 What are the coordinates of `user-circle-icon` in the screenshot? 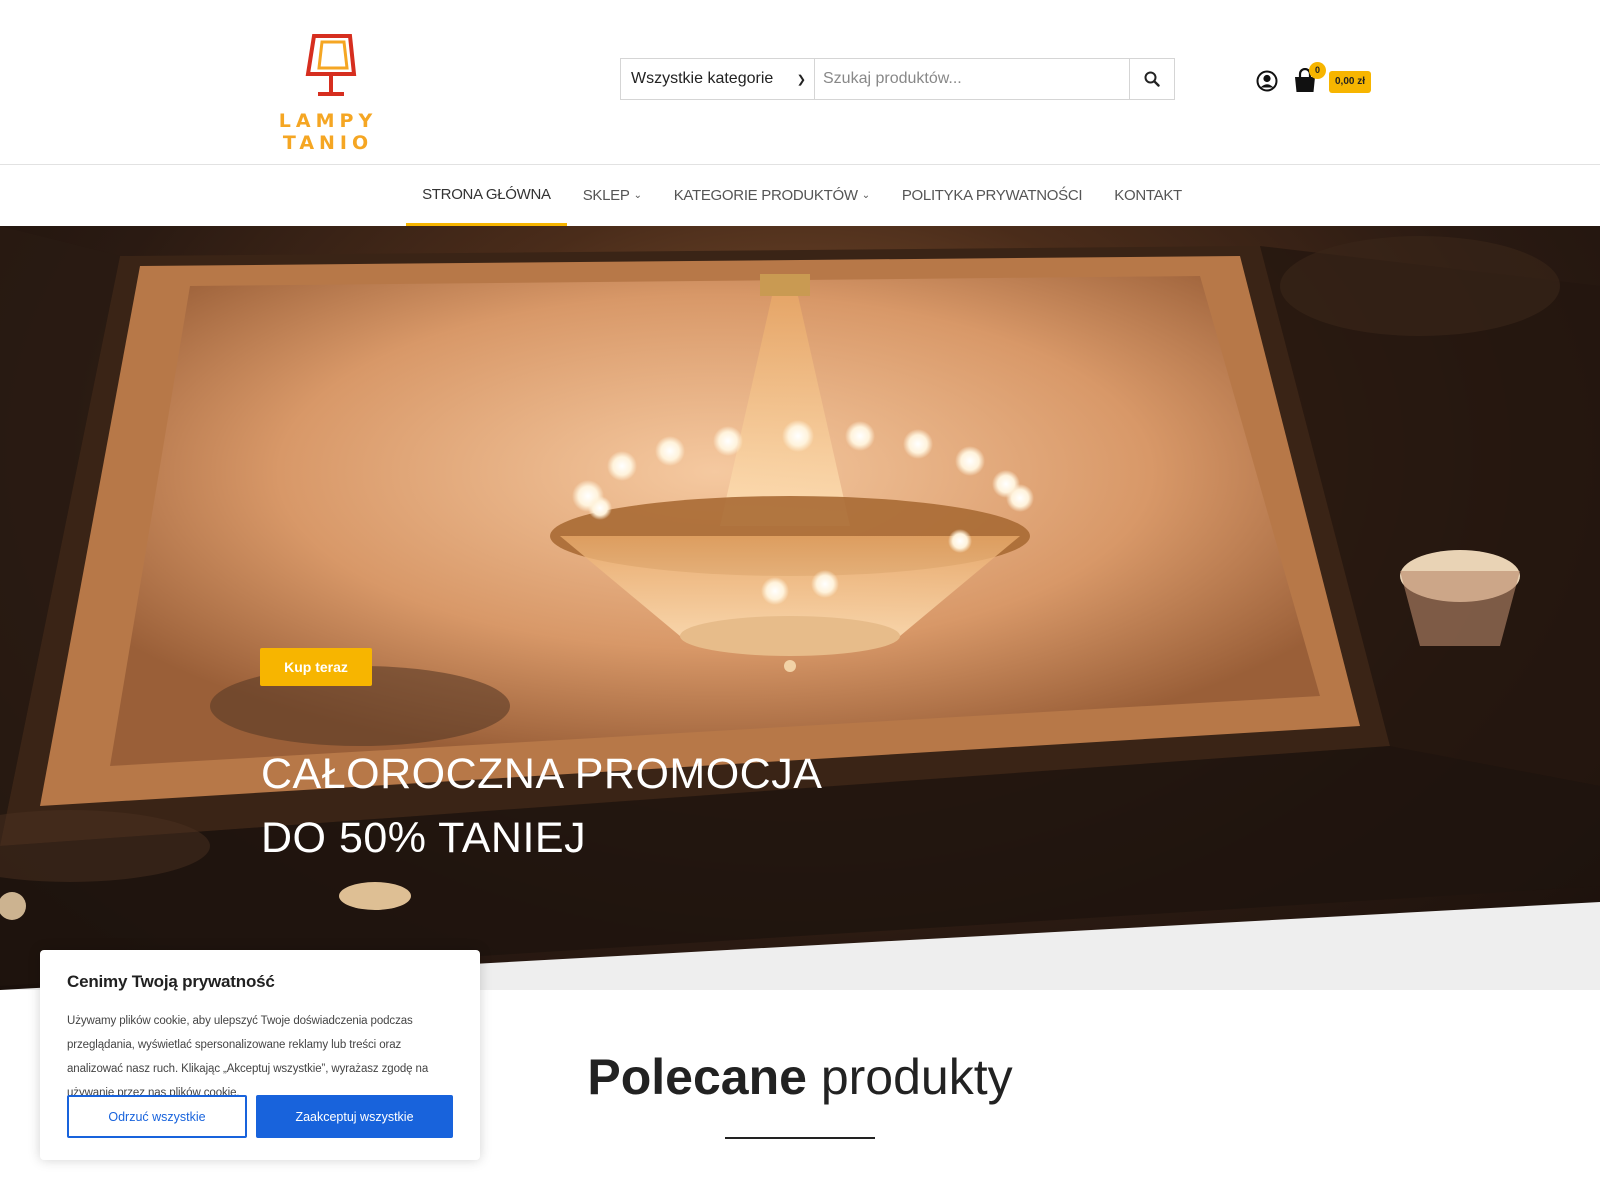 It's located at (1267, 81).